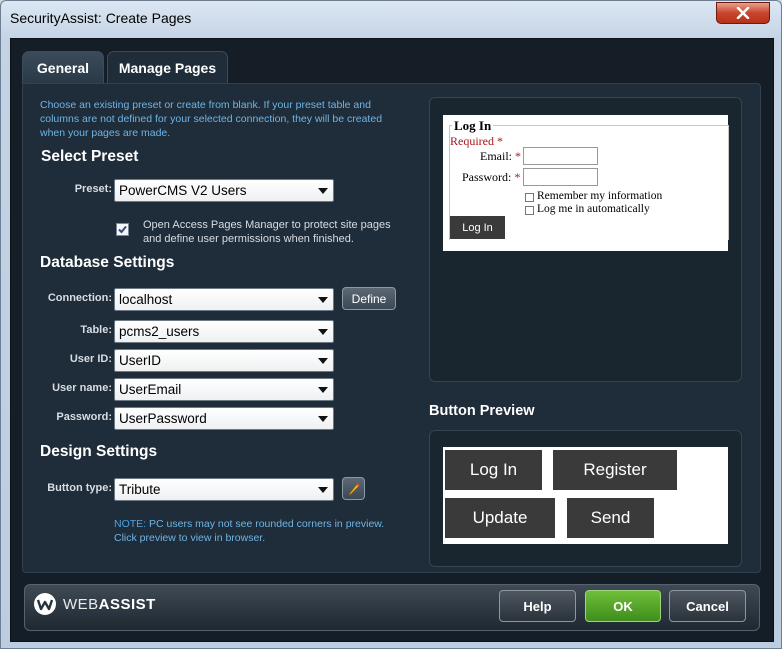  Describe the element at coordinates (487, 177) in the screenshot. I see `password-field-label: Password:` at that location.